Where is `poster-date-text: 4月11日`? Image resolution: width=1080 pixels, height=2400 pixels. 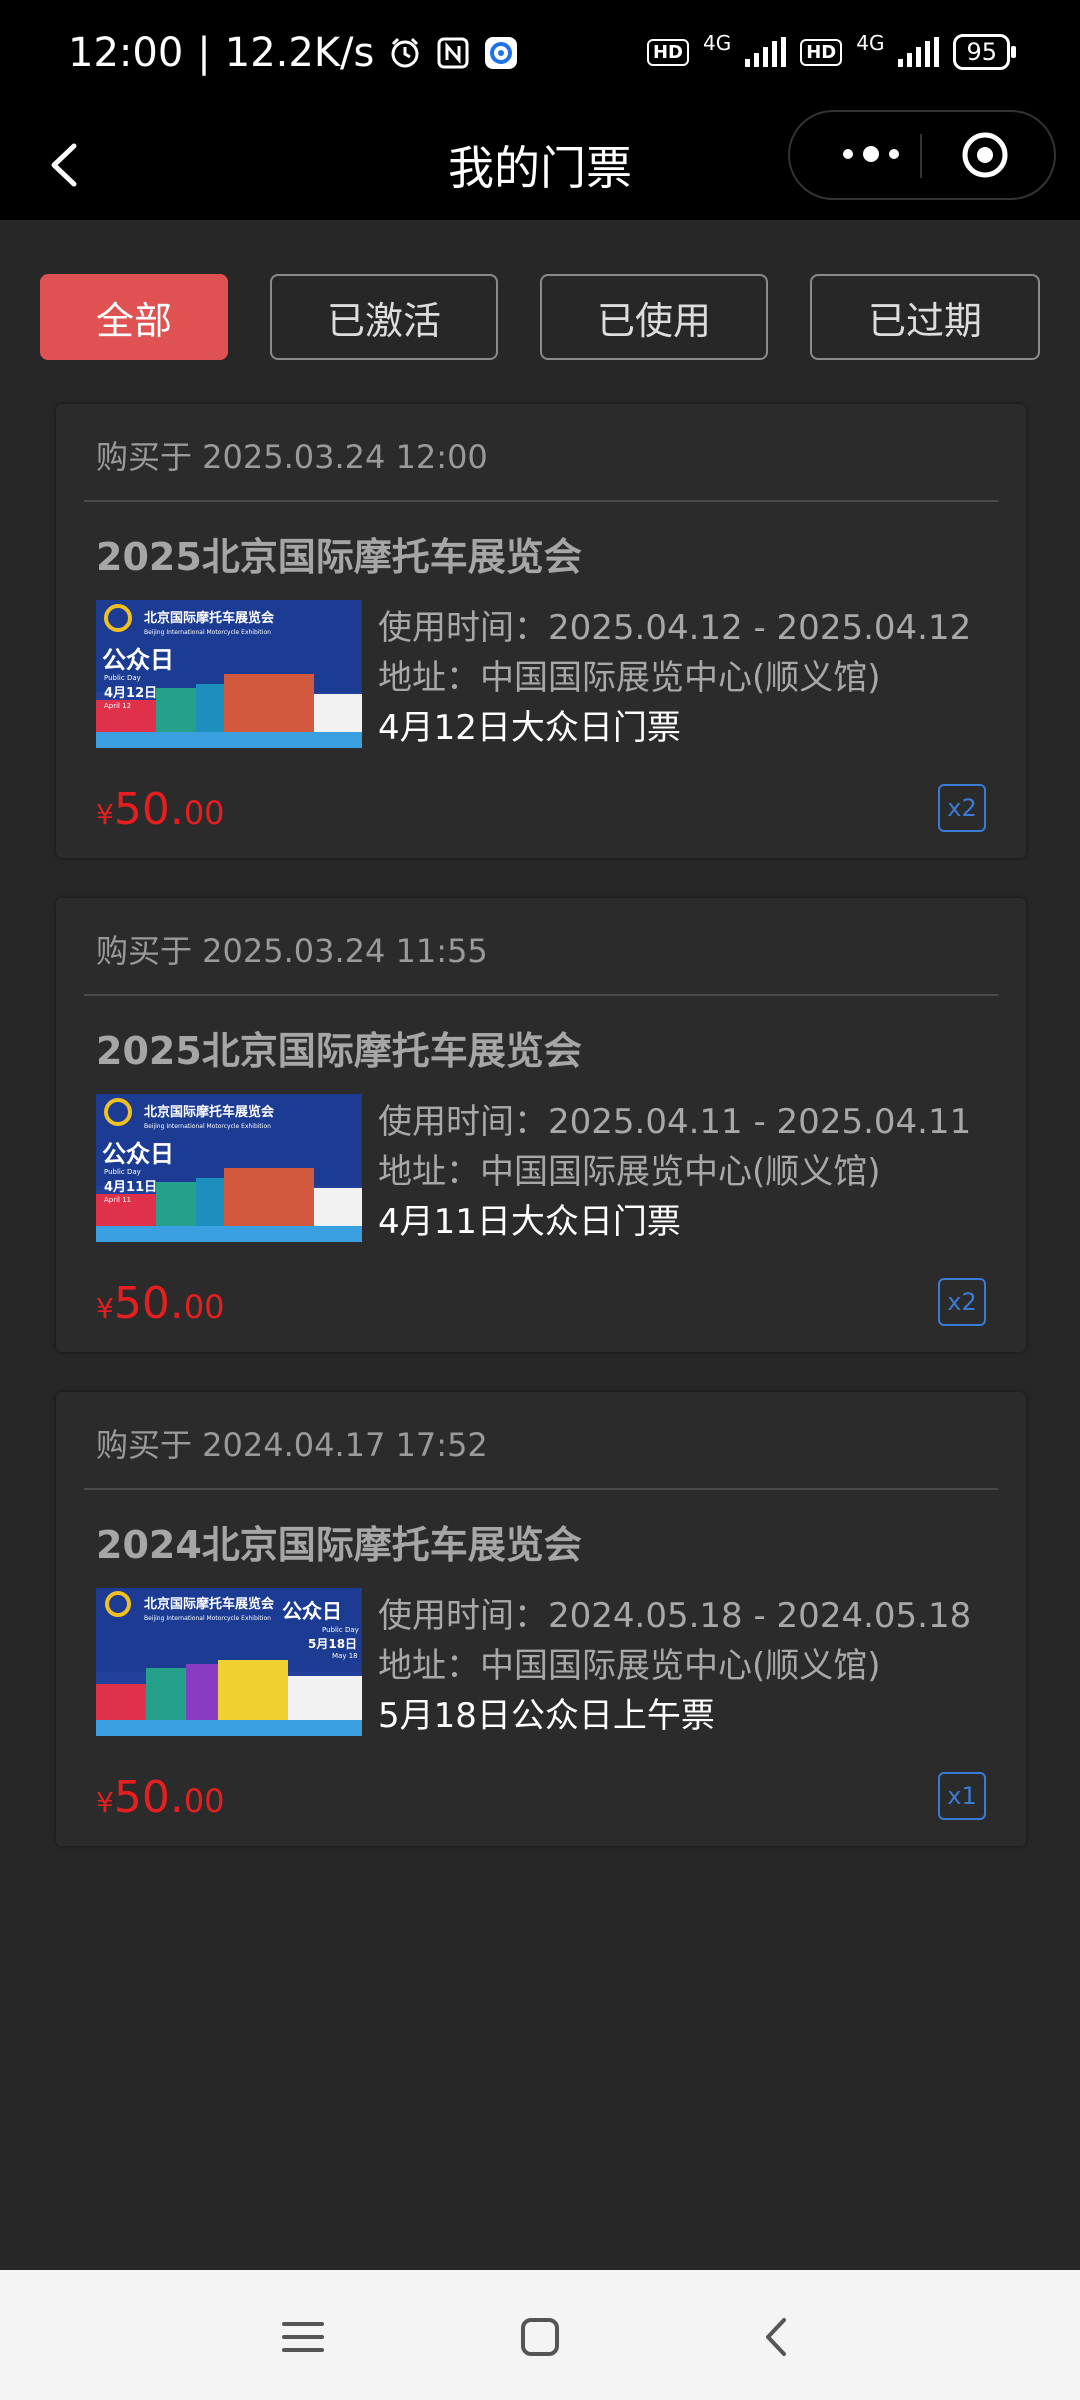 poster-date-text: 4月11日 is located at coordinates (130, 1187).